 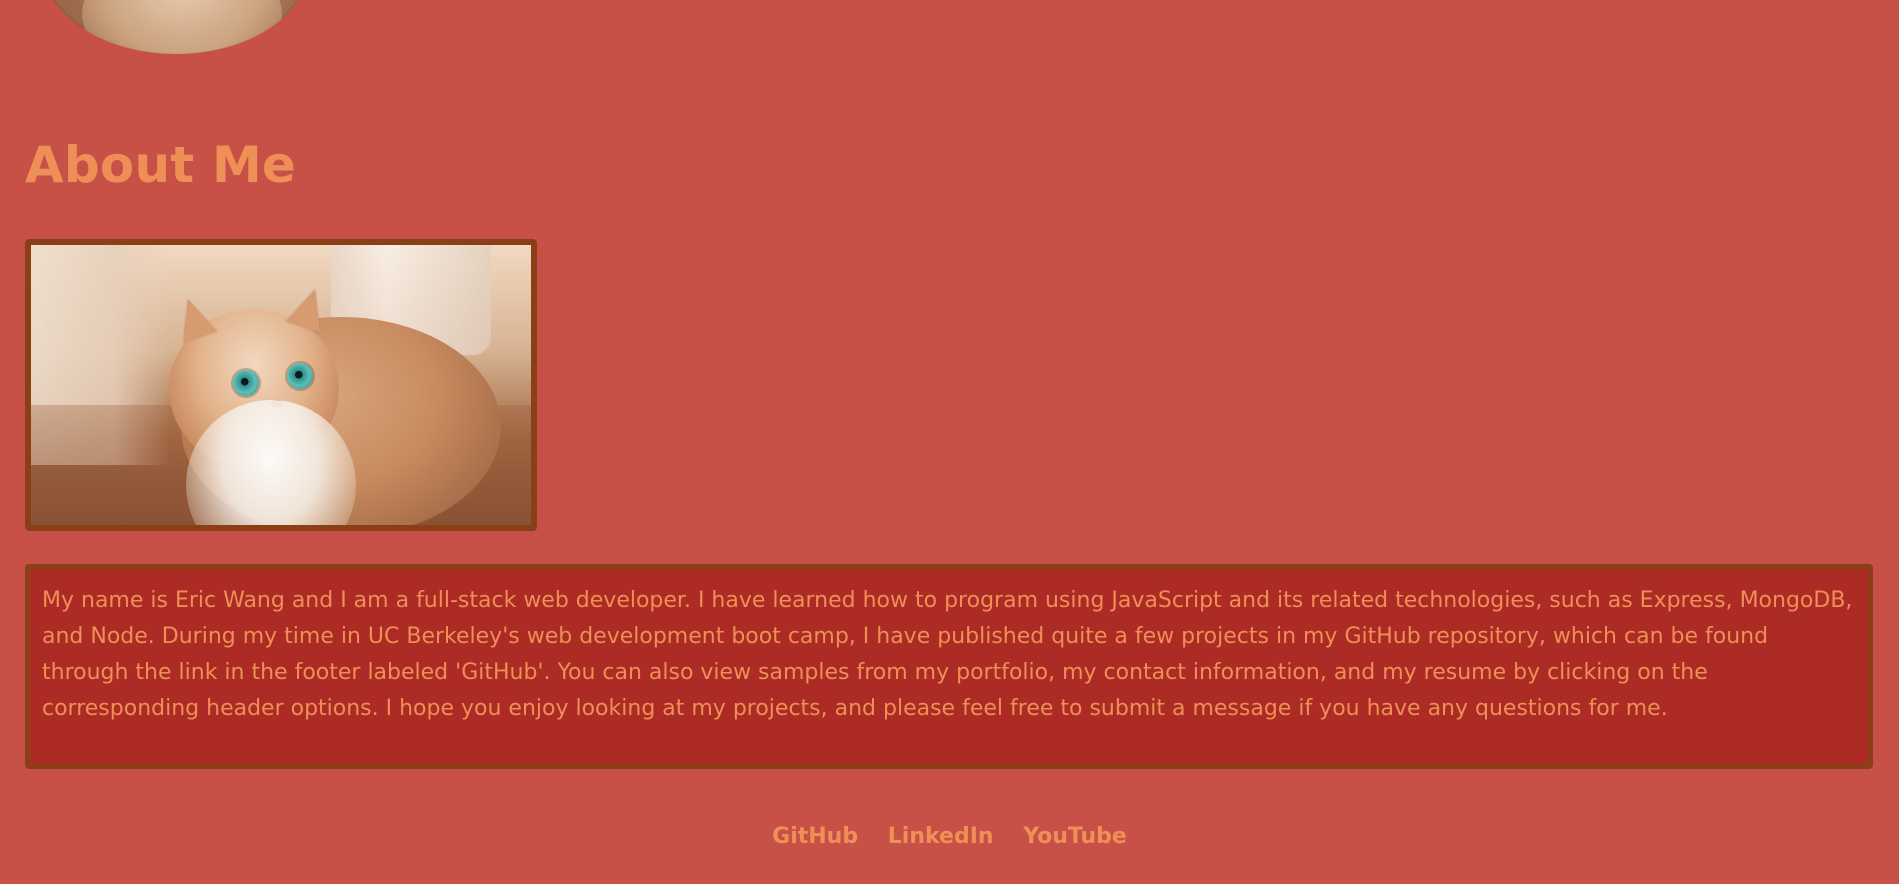 What do you see at coordinates (300, 376) in the screenshot?
I see `cat-eye-right` at bounding box center [300, 376].